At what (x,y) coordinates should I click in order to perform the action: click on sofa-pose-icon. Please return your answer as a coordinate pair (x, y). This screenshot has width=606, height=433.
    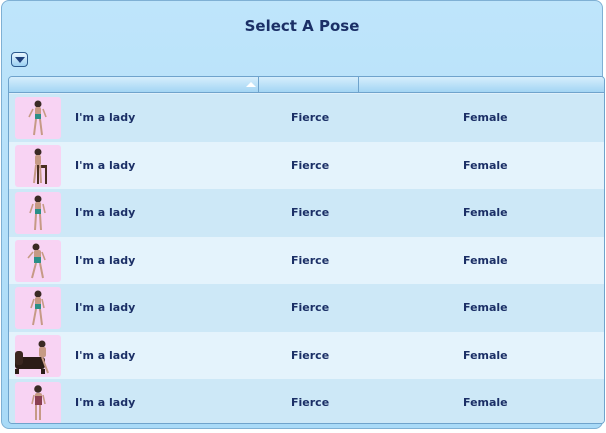
    Looking at the image, I should click on (38, 355).